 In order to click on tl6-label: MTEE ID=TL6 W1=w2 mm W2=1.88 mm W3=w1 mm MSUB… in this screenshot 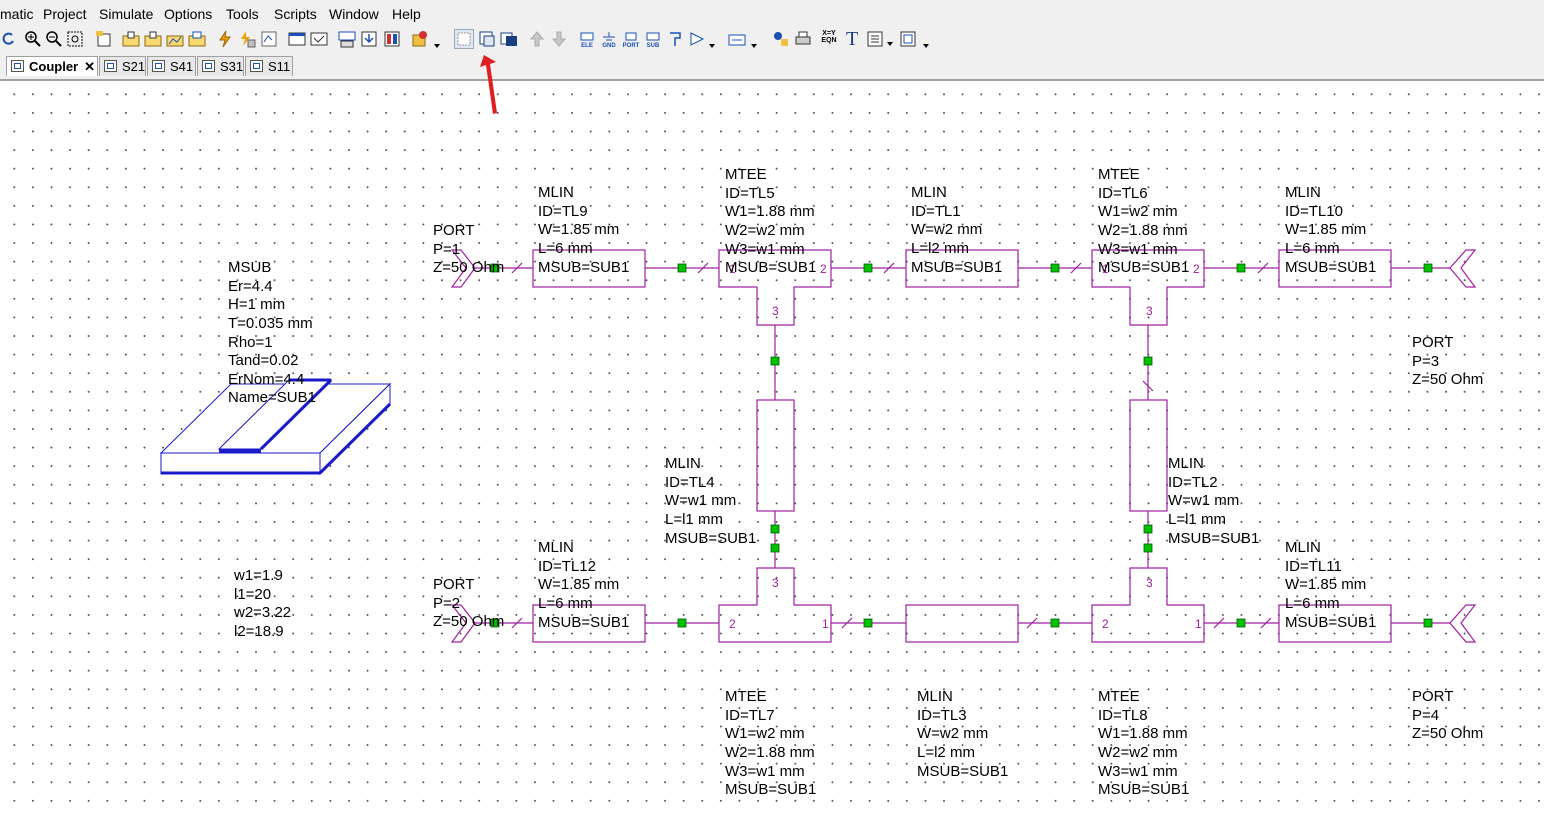, I will do `click(1143, 212)`.